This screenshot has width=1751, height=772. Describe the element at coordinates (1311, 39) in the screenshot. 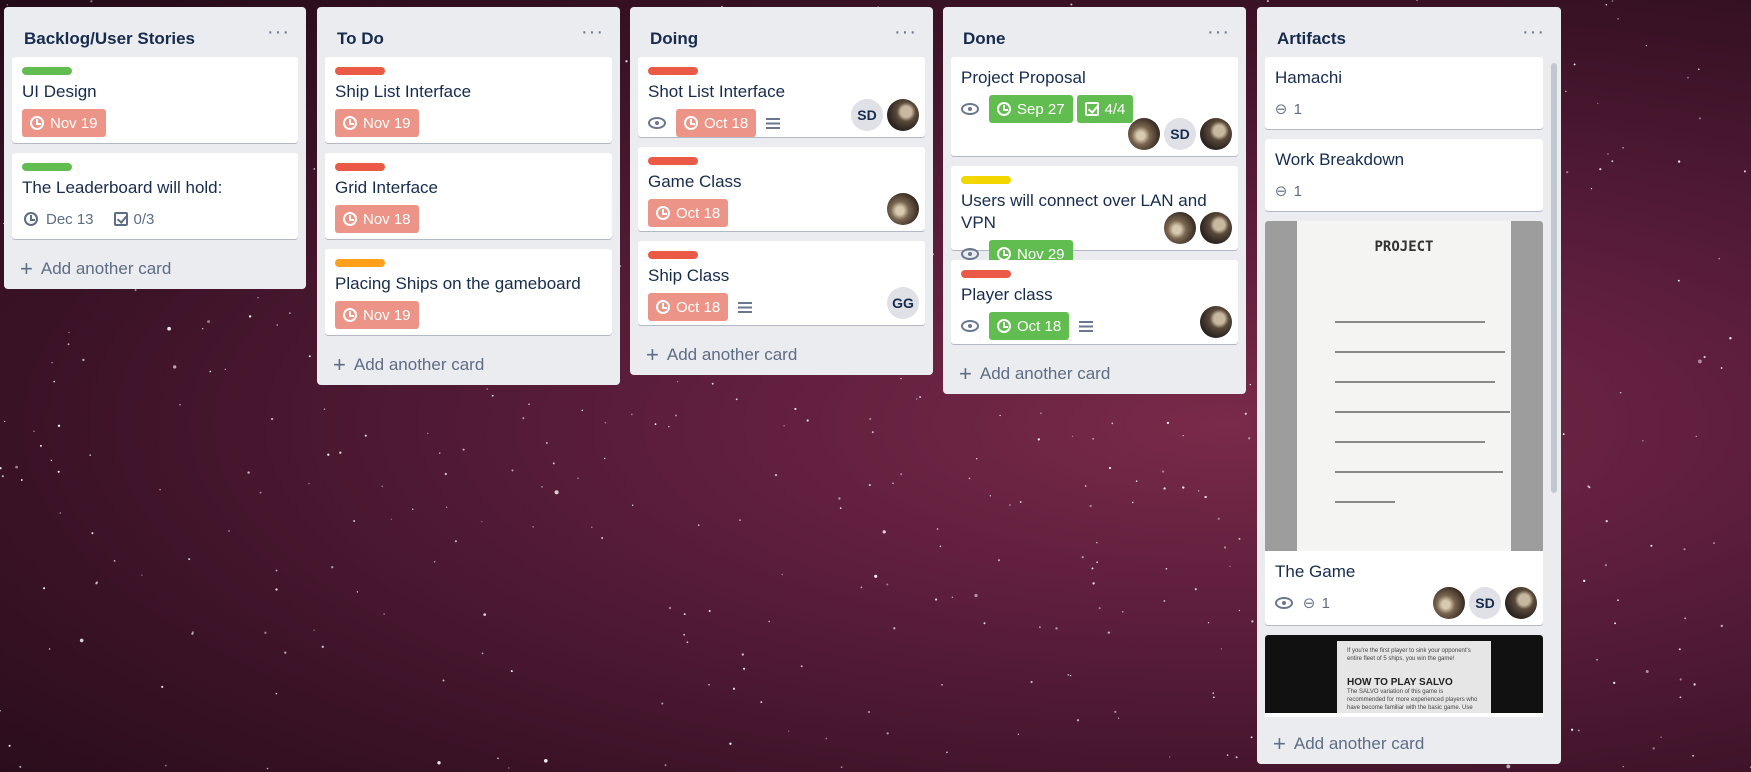

I see `list-title: Artifacts` at that location.